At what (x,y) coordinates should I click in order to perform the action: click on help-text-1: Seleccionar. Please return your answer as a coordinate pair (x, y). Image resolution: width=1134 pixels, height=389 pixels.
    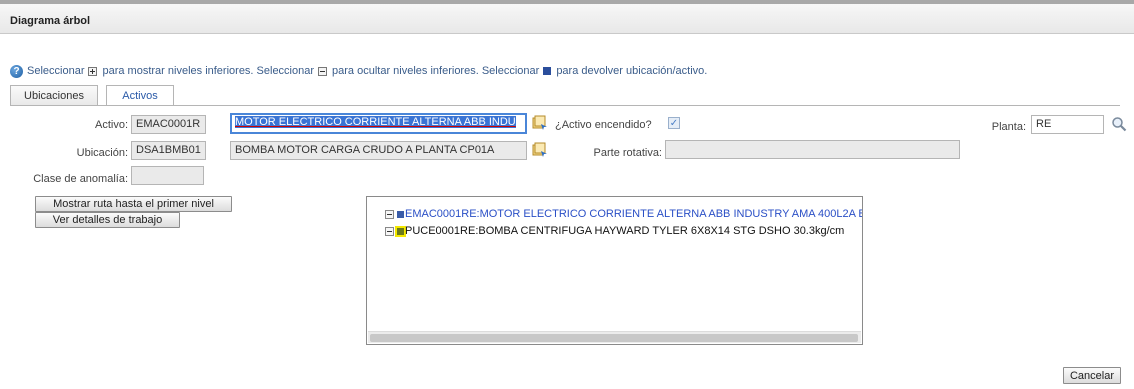
    Looking at the image, I should click on (56, 71).